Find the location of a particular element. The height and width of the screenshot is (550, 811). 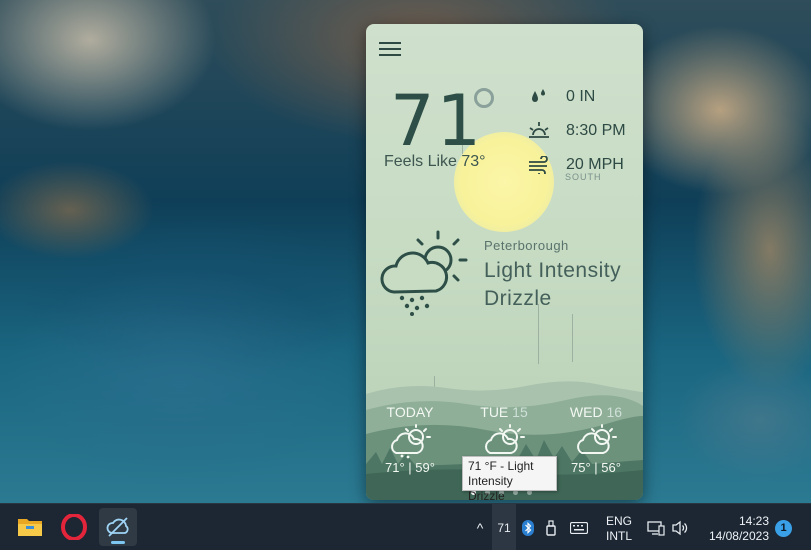

clock-date: 14/08/2023 is located at coordinates (738, 536).